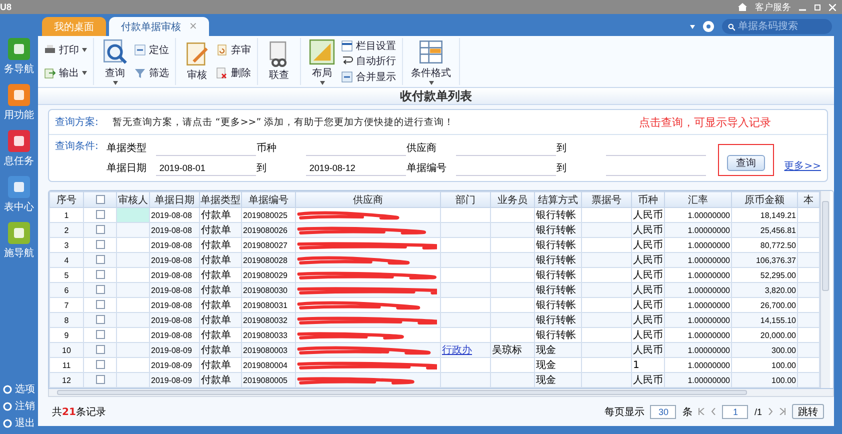 The width and height of the screenshot is (842, 434). I want to click on search-icon, so click(731, 26).